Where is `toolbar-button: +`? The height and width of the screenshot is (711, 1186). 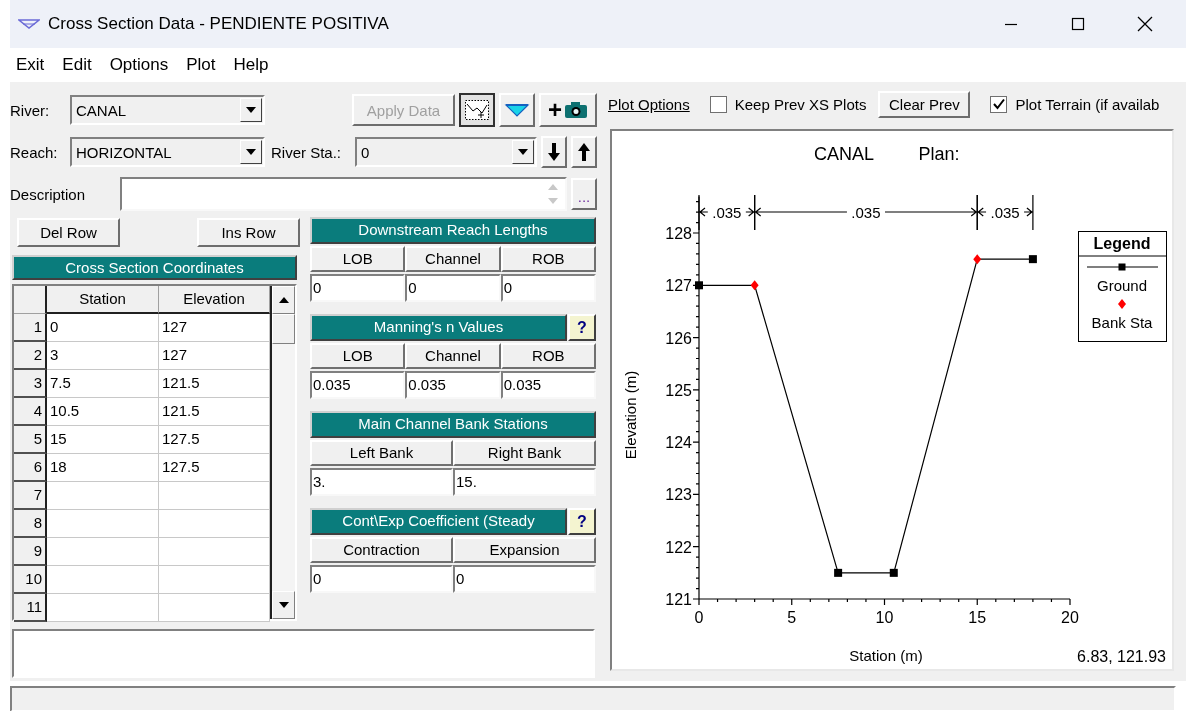 toolbar-button: + is located at coordinates (568, 110).